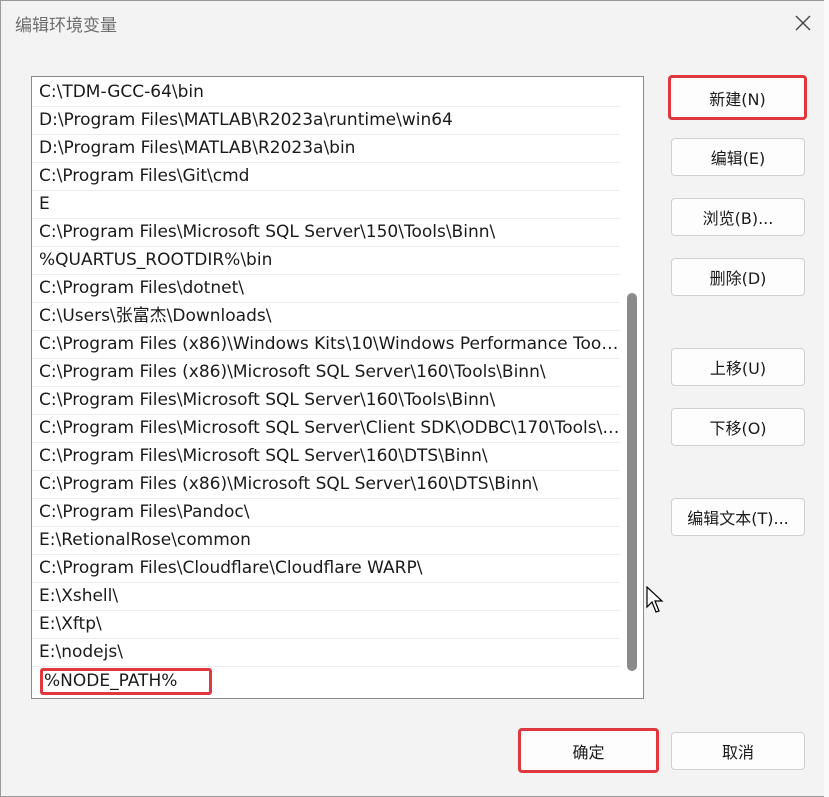 The width and height of the screenshot is (829, 797). What do you see at coordinates (326, 513) in the screenshot?
I see `path-list-item: C:\Program Files\Pandoc\` at bounding box center [326, 513].